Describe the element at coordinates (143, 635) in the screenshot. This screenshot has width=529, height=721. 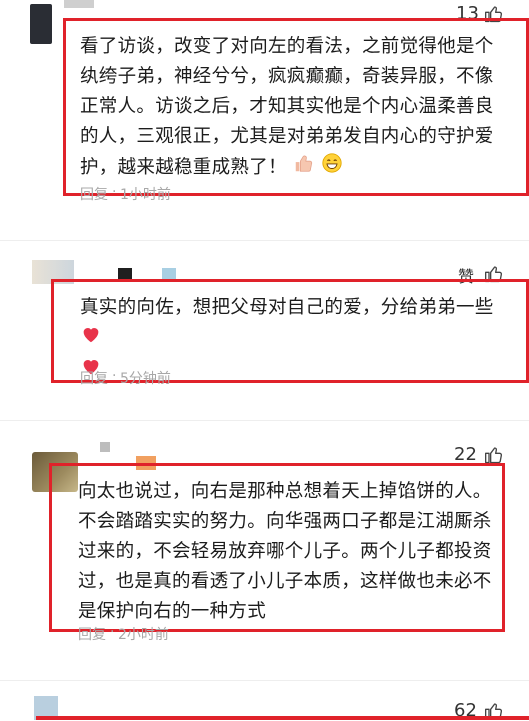
I see `comment-time: 2小时前` at that location.